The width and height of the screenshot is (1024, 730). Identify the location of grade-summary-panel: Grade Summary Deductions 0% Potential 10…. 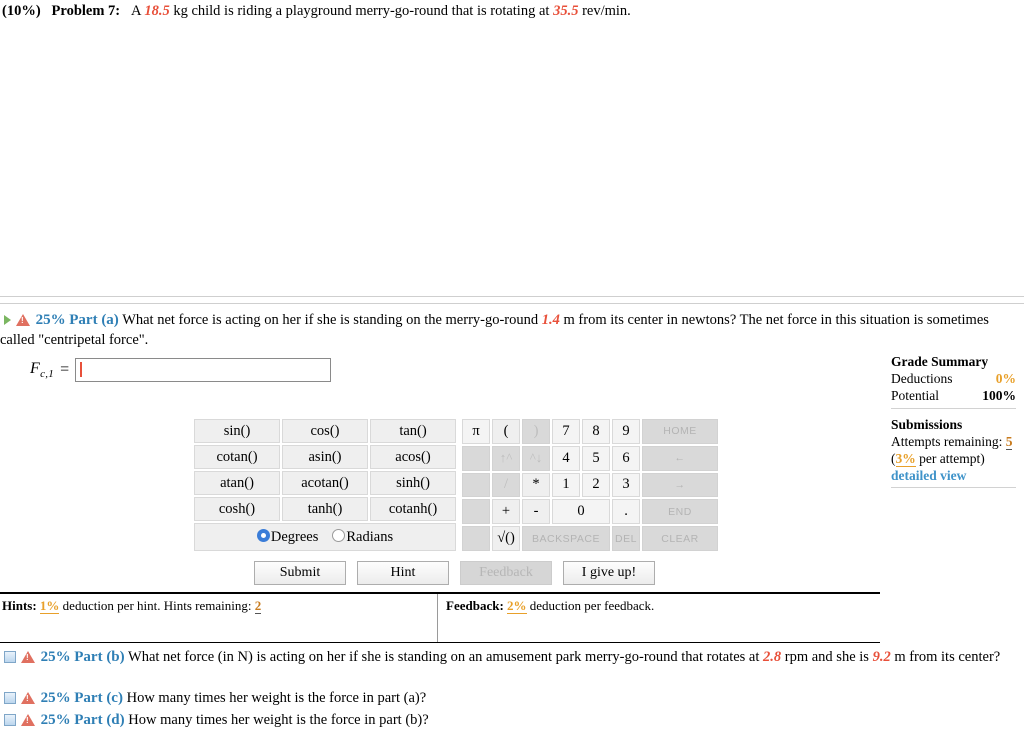
(953, 424).